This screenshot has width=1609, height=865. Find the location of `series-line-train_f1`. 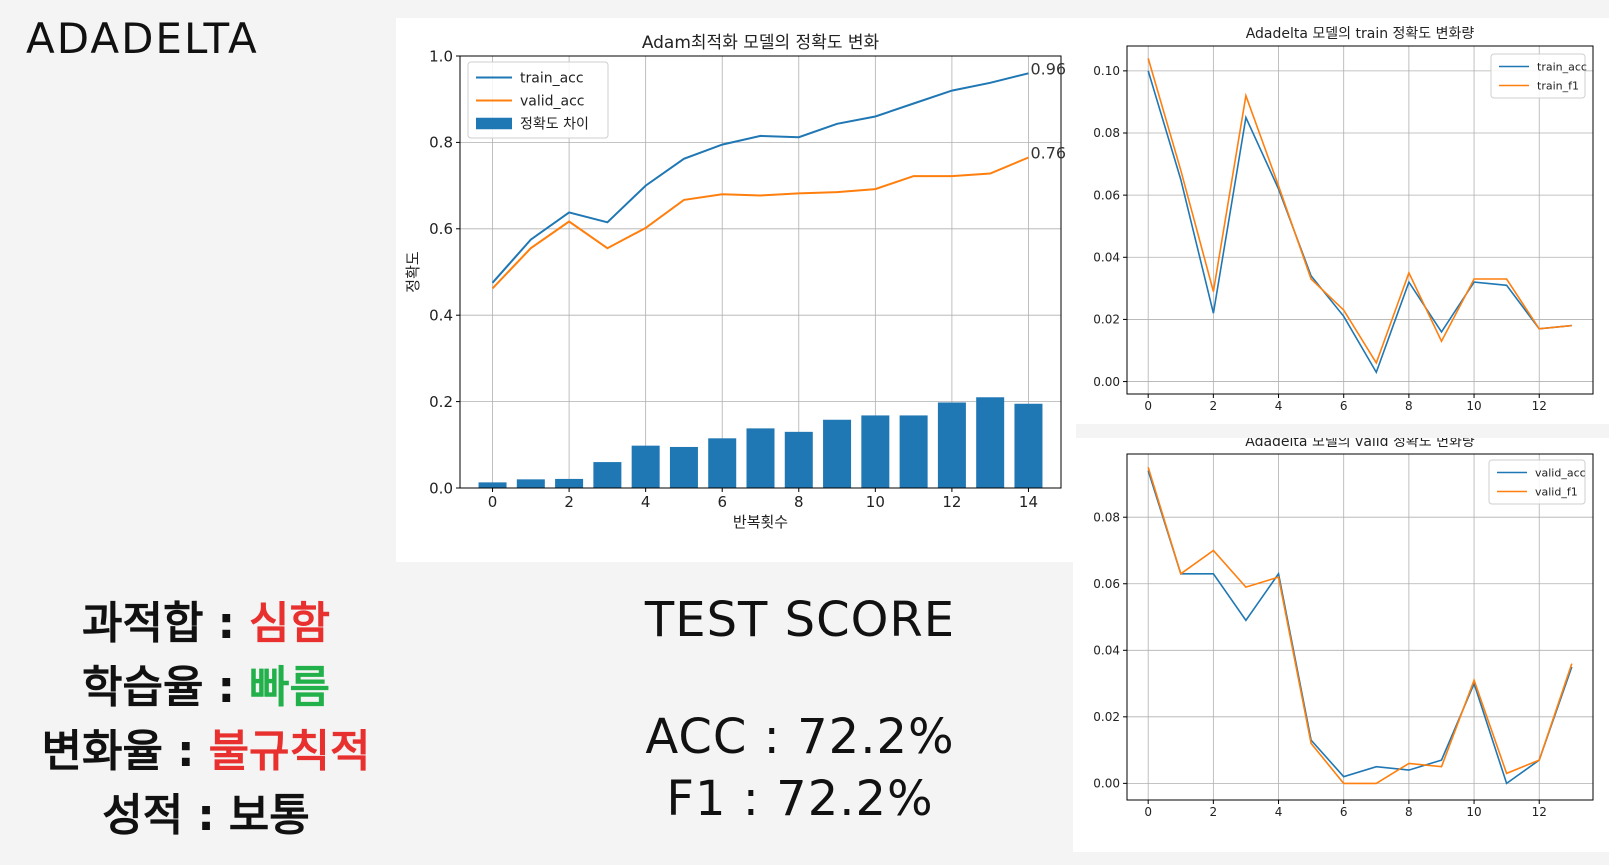

series-line-train_f1 is located at coordinates (1359, 211).